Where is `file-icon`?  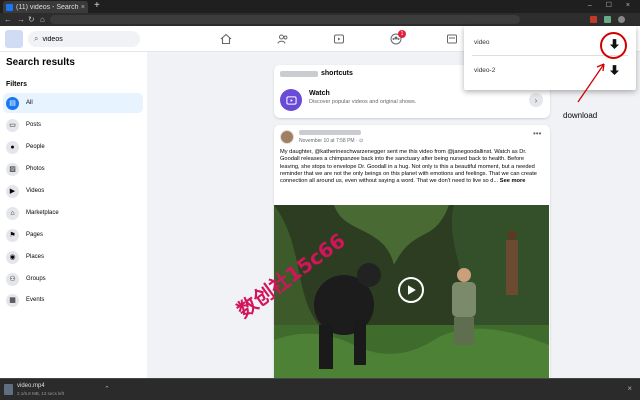
file-icon is located at coordinates (8, 389).